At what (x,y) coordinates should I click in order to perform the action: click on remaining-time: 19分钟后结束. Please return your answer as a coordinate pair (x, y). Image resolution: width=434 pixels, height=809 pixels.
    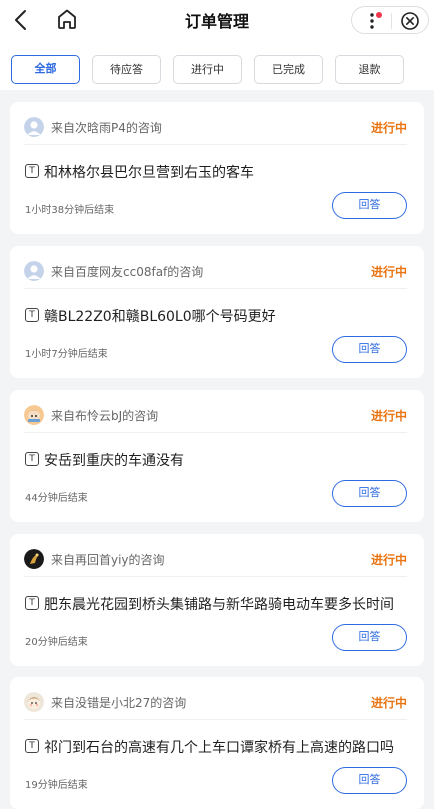
    Looking at the image, I should click on (56, 785).